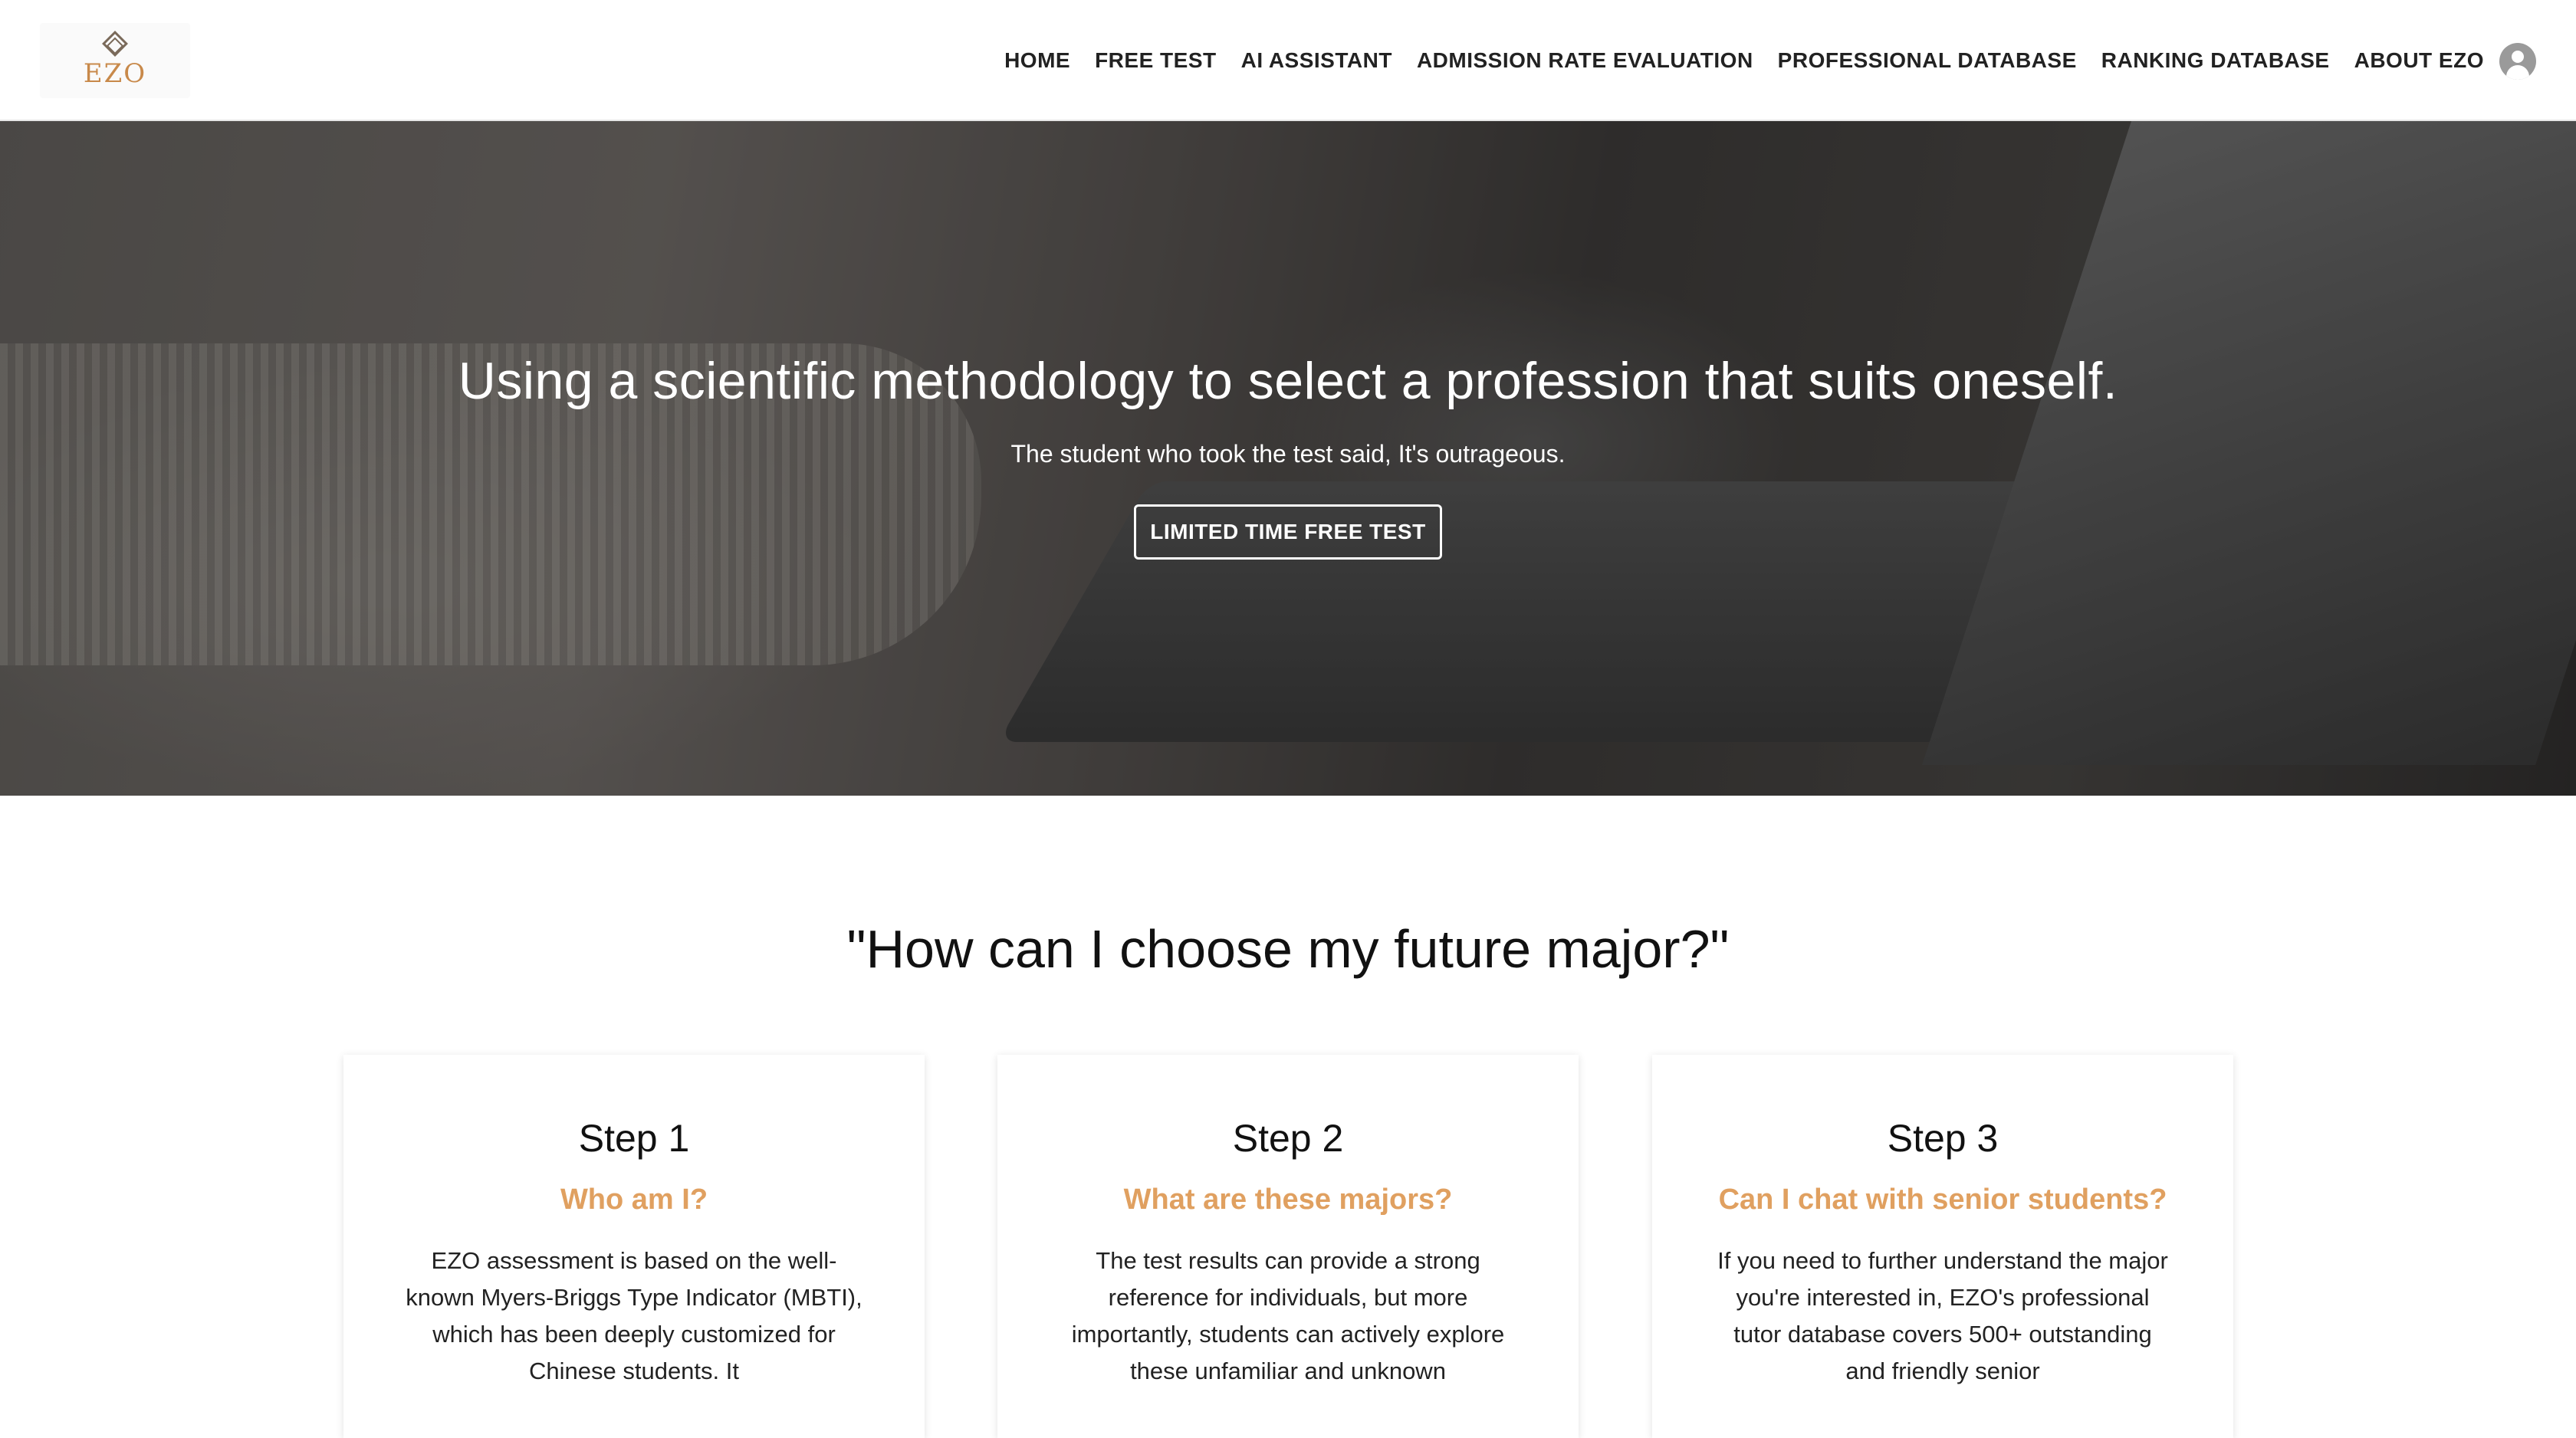 The height and width of the screenshot is (1438, 2576). What do you see at coordinates (1037, 60) in the screenshot?
I see `nav-home: HOME` at bounding box center [1037, 60].